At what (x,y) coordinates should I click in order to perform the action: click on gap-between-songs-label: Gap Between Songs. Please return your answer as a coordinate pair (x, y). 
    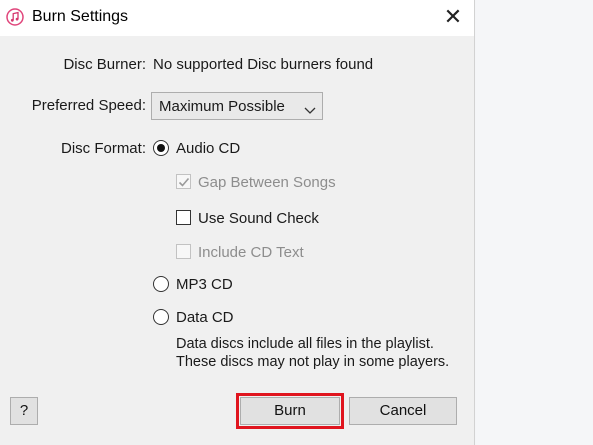
    Looking at the image, I should click on (267, 182).